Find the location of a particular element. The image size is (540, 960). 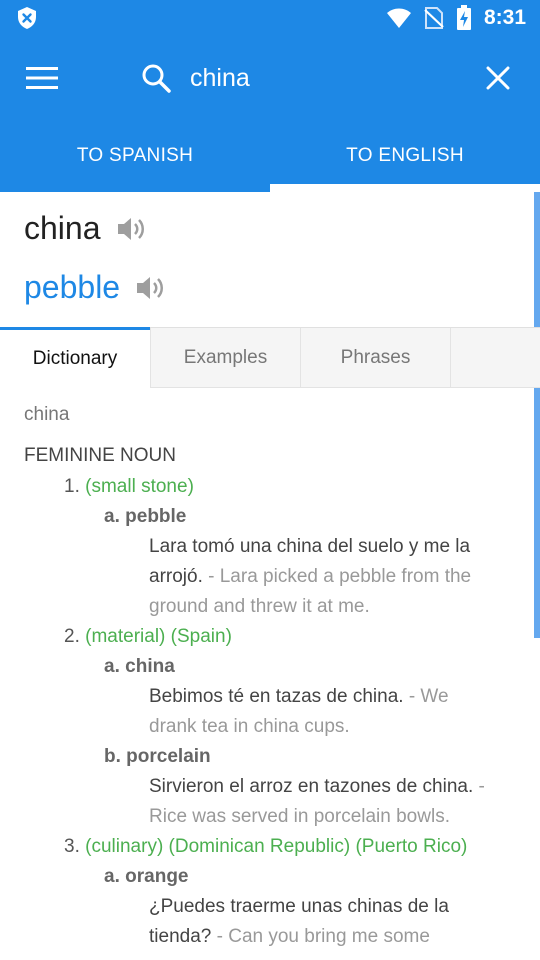

sense-heading: 1. (small stone) is located at coordinates (129, 487).